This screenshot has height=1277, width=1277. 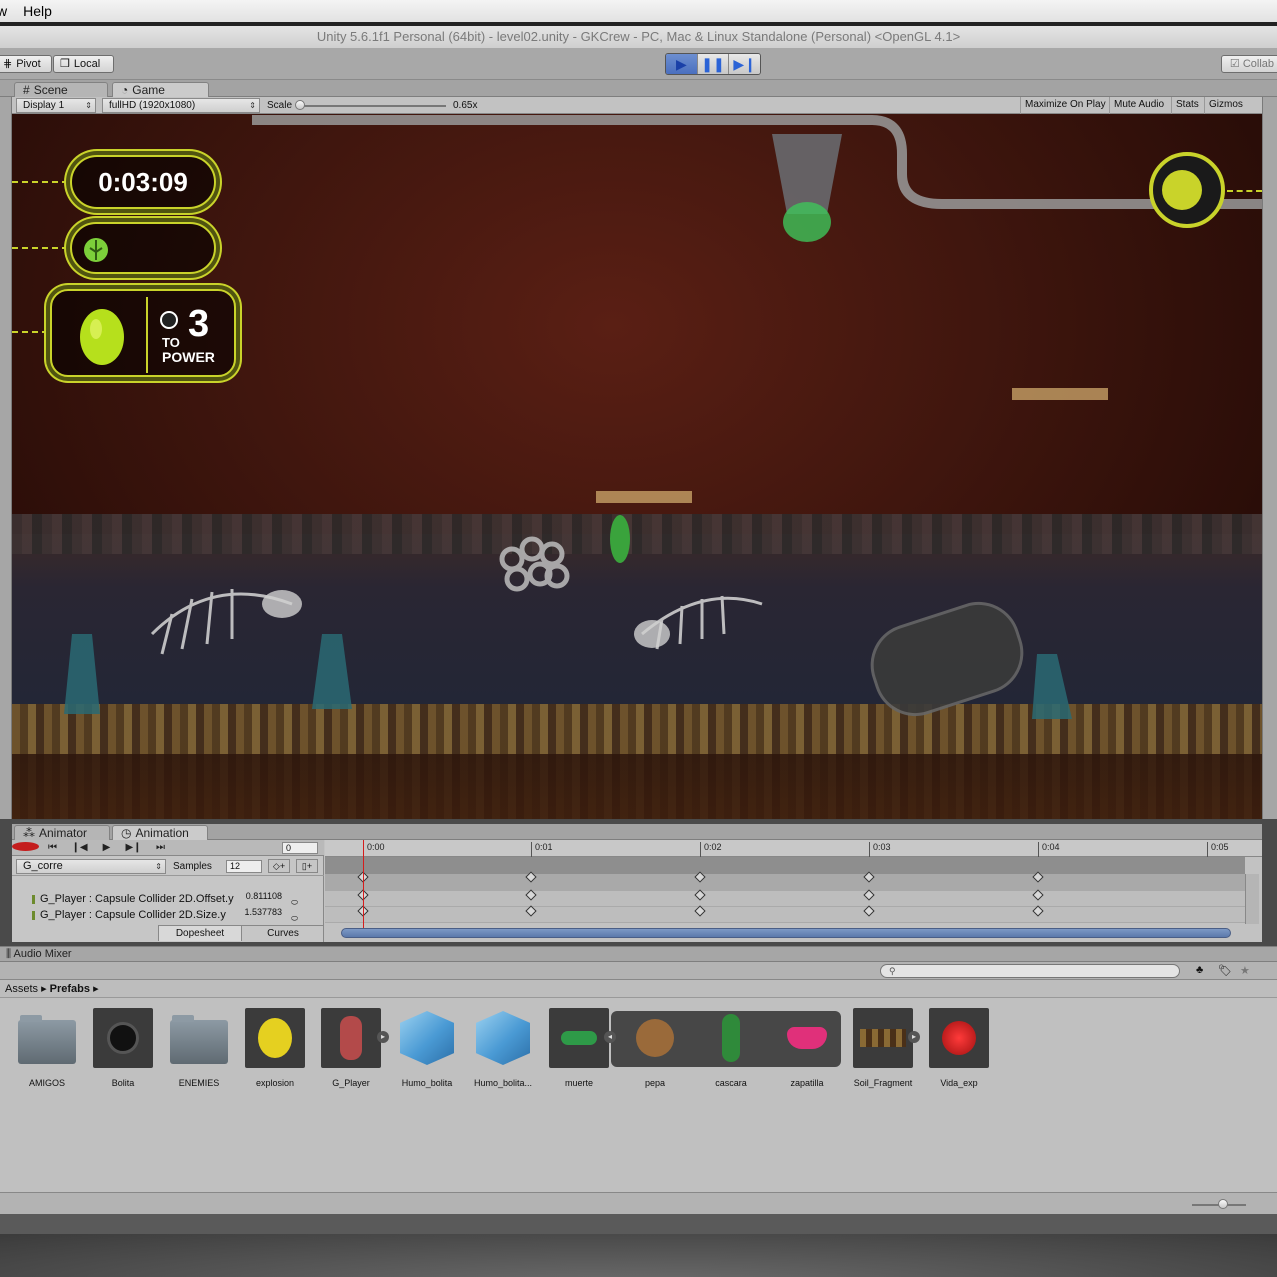 What do you see at coordinates (123, 1083) in the screenshot?
I see `asset-label: Bolita` at bounding box center [123, 1083].